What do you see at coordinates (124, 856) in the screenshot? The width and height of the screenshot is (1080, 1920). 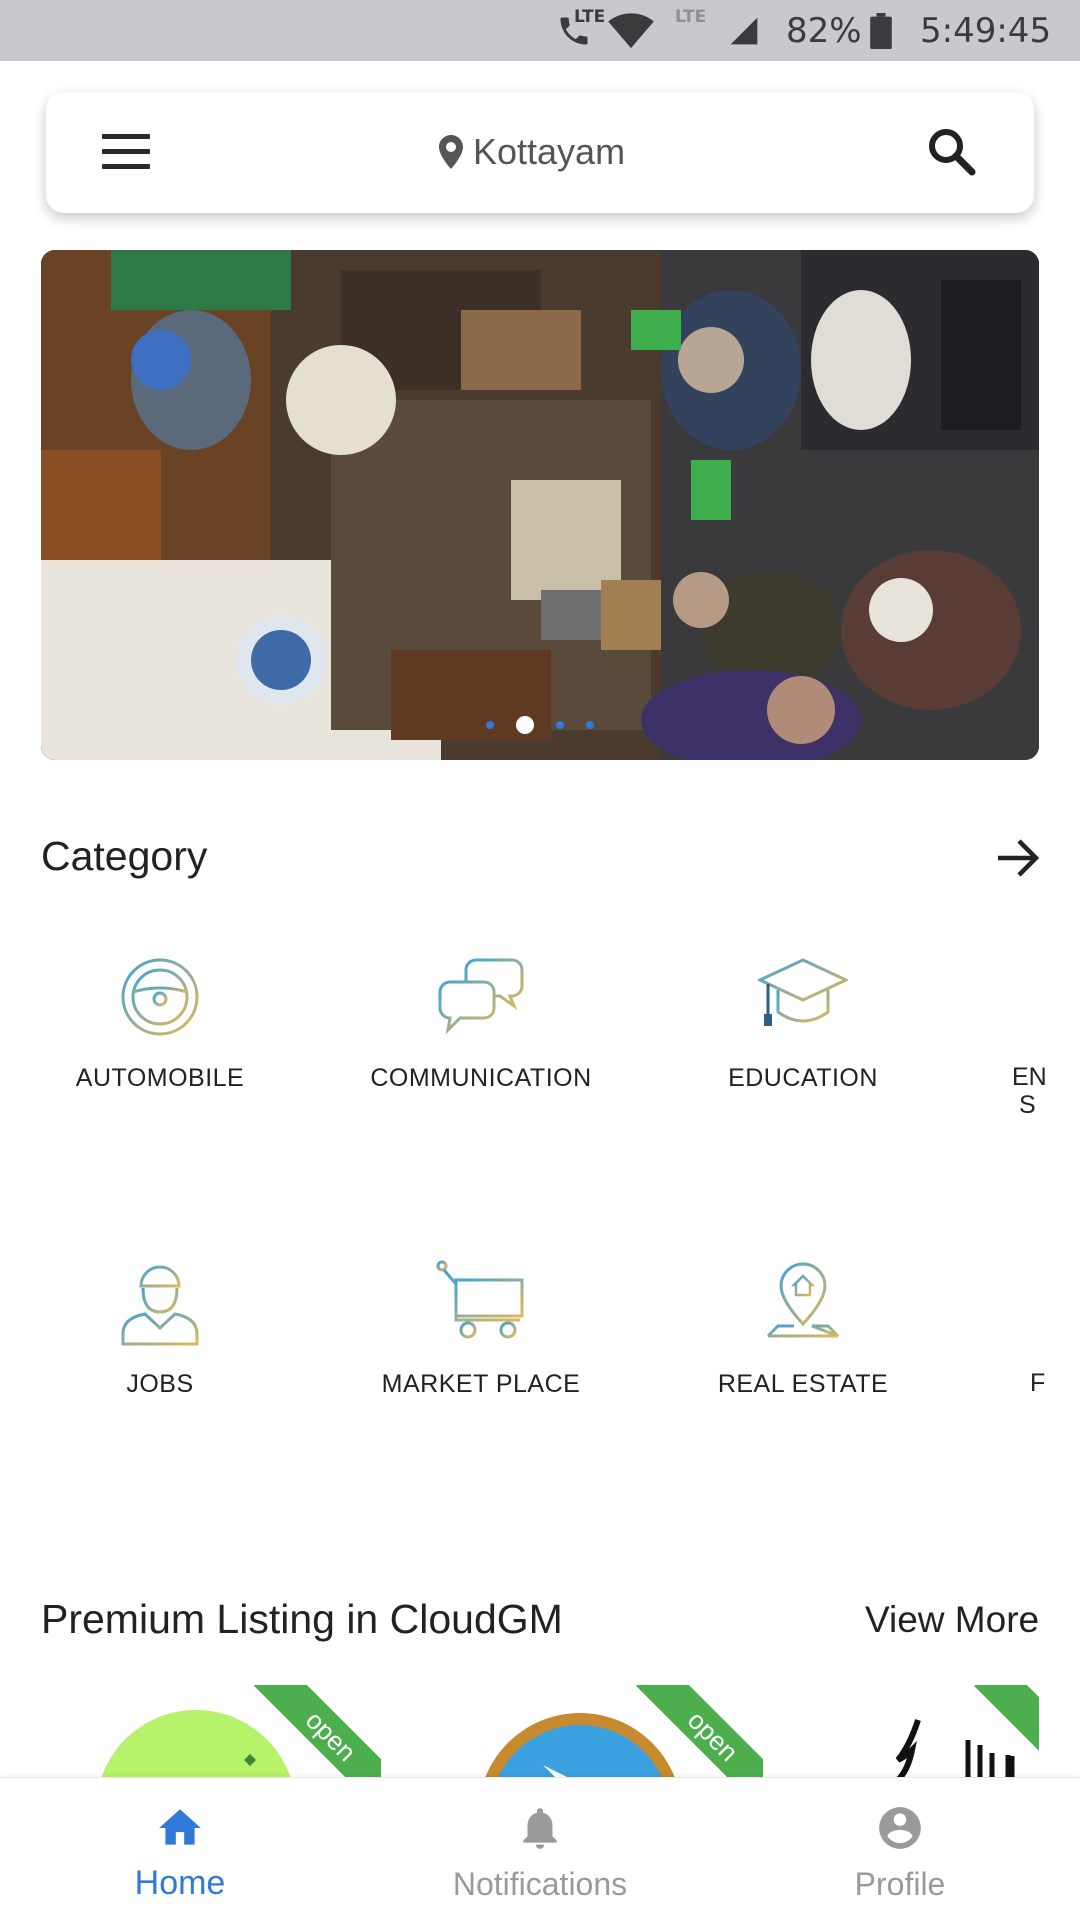 I see `category-title: Category` at bounding box center [124, 856].